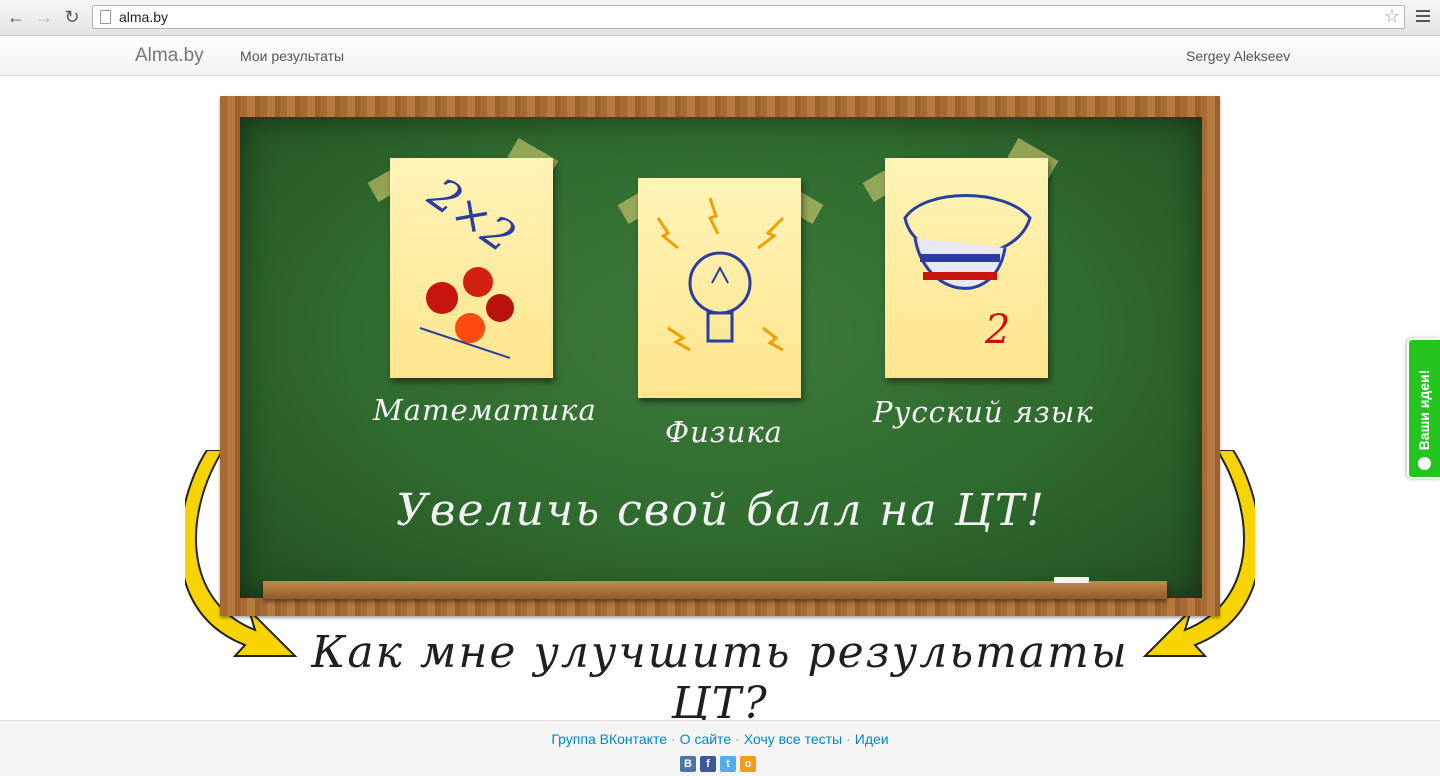 The image size is (1440, 776). I want to click on subject-label-russian: Русский язык, so click(983, 412).